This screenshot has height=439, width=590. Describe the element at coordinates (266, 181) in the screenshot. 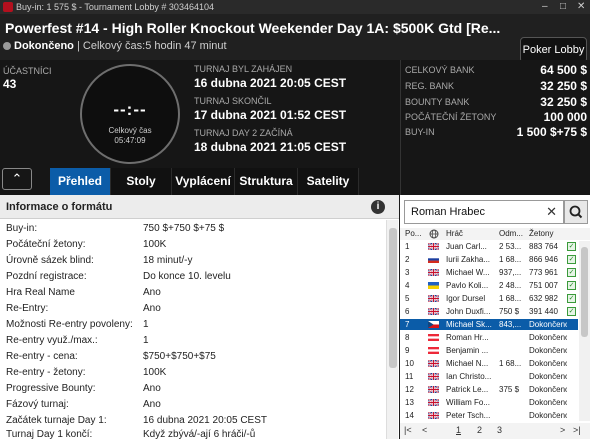

I see `tab-structure: Struktura` at that location.